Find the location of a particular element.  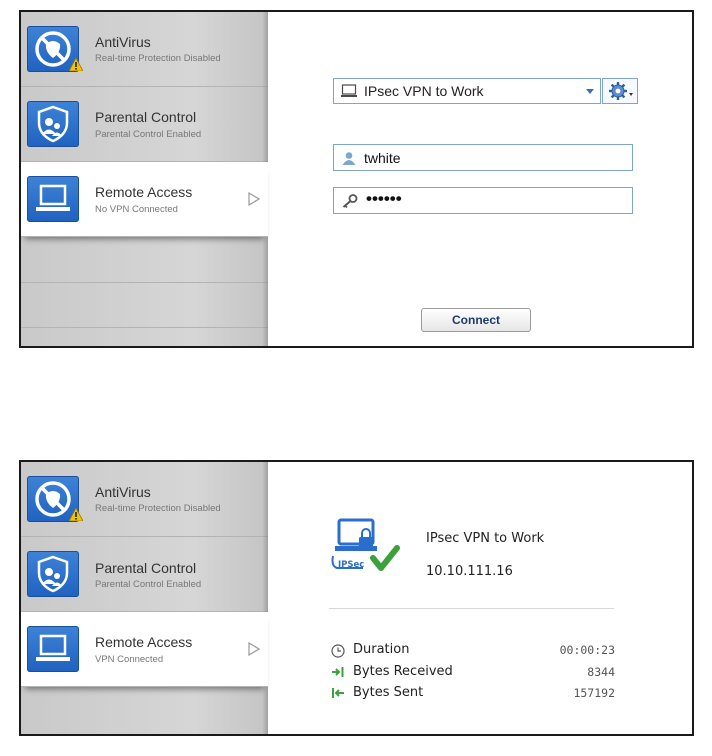

connection-name: IPsec VPN to Work is located at coordinates (485, 538).